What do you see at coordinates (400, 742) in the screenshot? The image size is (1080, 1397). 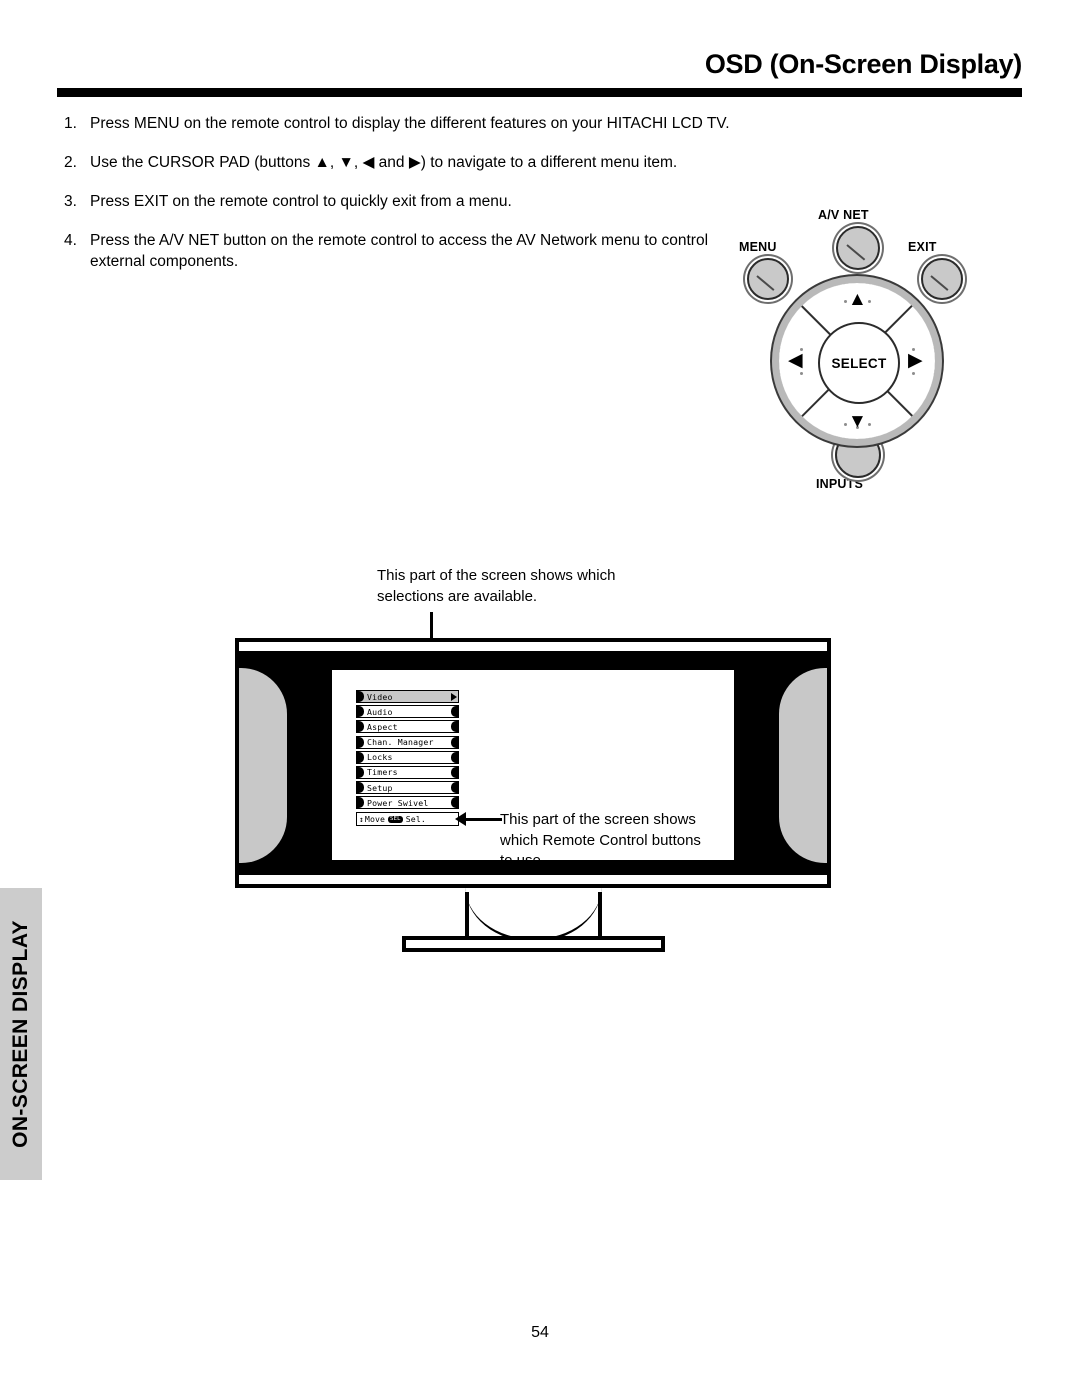 I see `osd-item-label: Chan. Manager` at bounding box center [400, 742].